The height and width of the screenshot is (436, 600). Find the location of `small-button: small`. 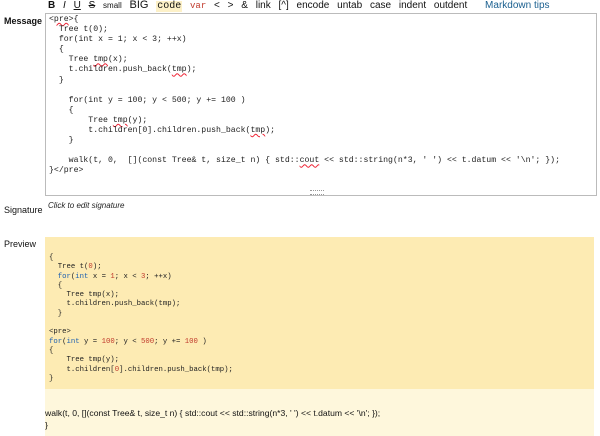

small-button: small is located at coordinates (112, 5).